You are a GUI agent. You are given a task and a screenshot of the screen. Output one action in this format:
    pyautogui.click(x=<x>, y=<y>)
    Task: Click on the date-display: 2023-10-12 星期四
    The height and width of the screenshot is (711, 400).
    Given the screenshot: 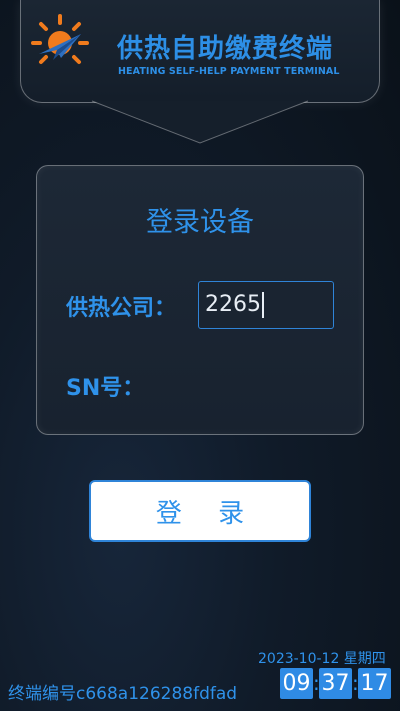 What is the action you would take?
    pyautogui.click(x=322, y=659)
    